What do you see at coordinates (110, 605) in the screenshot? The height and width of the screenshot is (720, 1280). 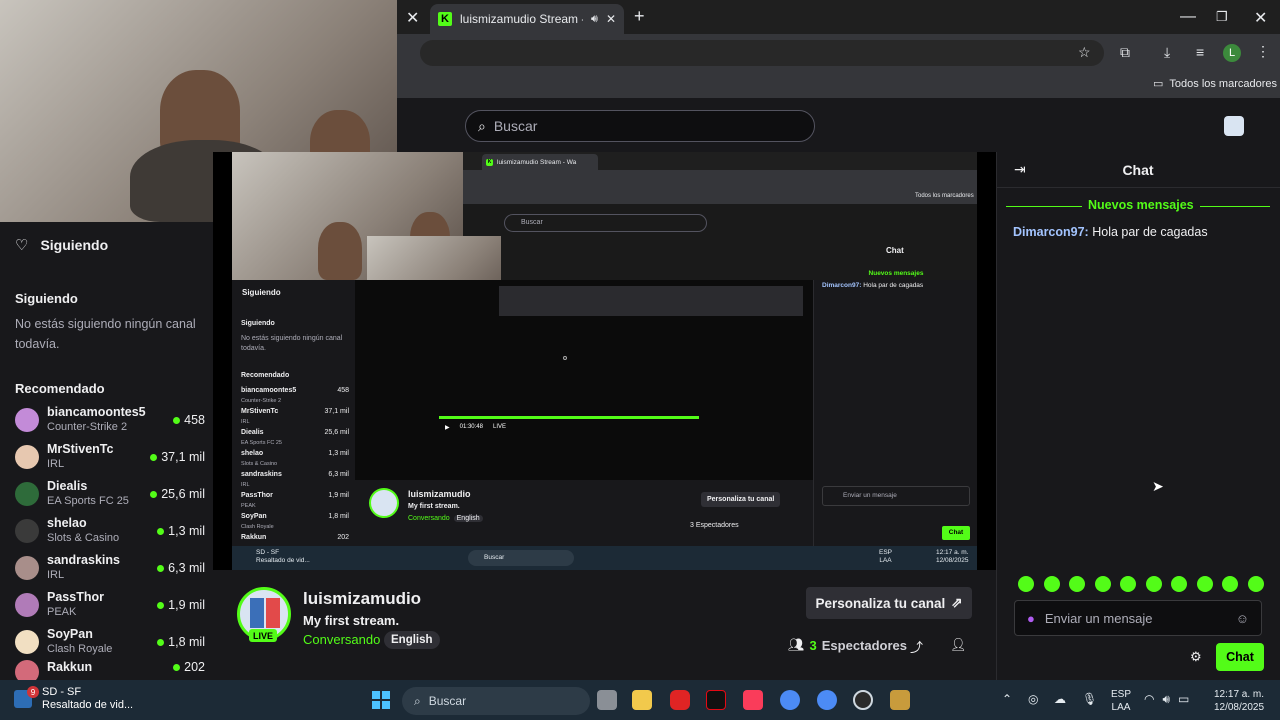 I see `sidebar-item-passthor: PassThor PEAK 1,9 mil` at bounding box center [110, 605].